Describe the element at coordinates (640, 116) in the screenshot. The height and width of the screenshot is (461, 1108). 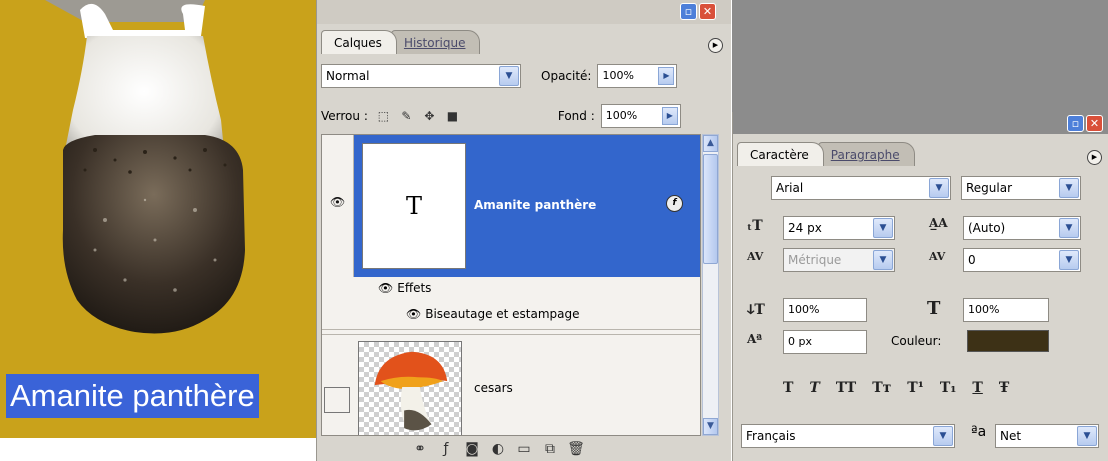
I see `fill-field: 100% ▶` at that location.